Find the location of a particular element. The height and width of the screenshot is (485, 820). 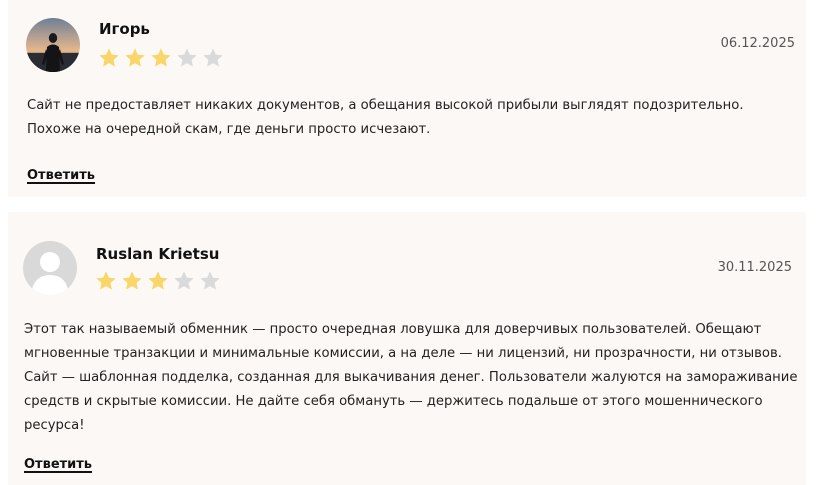

author-name: Игорь is located at coordinates (124, 29).